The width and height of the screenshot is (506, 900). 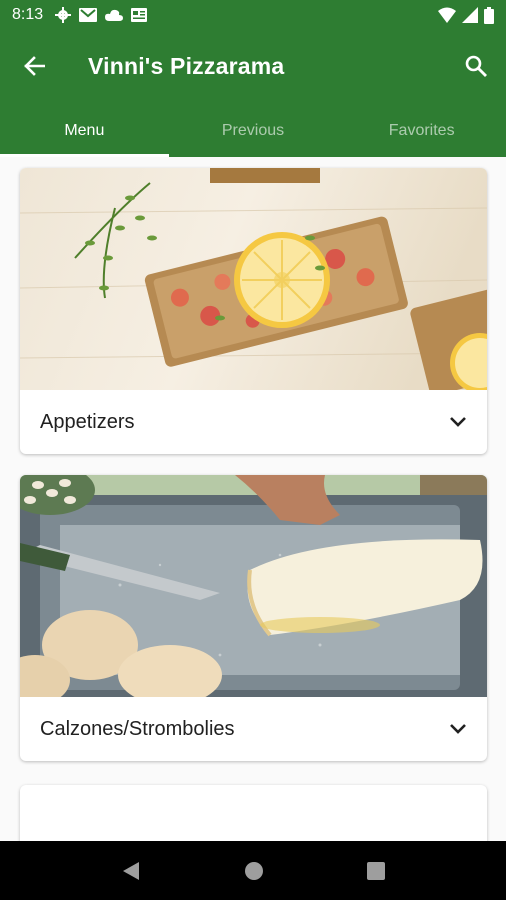 What do you see at coordinates (139, 15) in the screenshot?
I see `news-icon` at bounding box center [139, 15].